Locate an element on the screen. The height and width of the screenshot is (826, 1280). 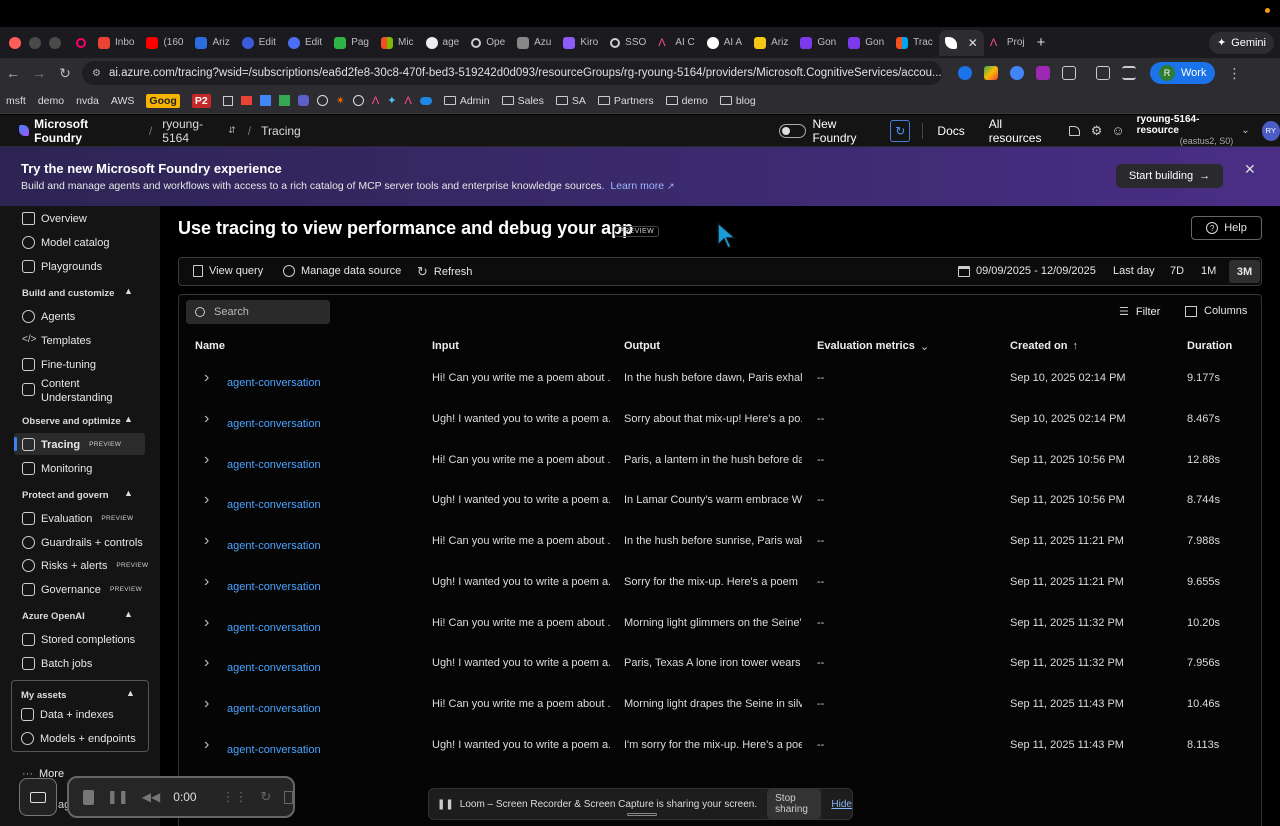
browser-tab: Λ AI C is located at coordinates (676, 43).